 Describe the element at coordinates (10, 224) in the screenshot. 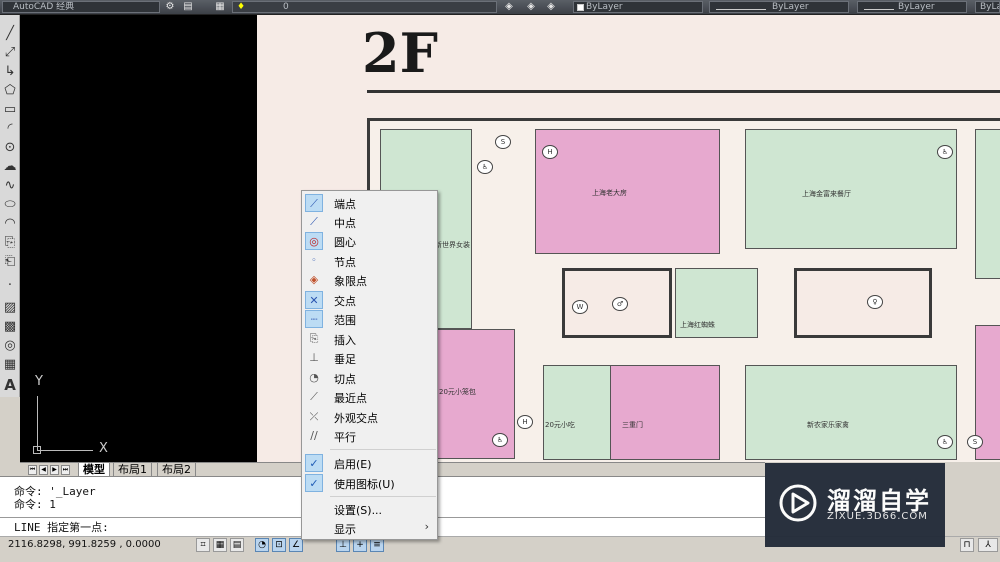

I see `ellipse-arc-icon: ◠` at that location.